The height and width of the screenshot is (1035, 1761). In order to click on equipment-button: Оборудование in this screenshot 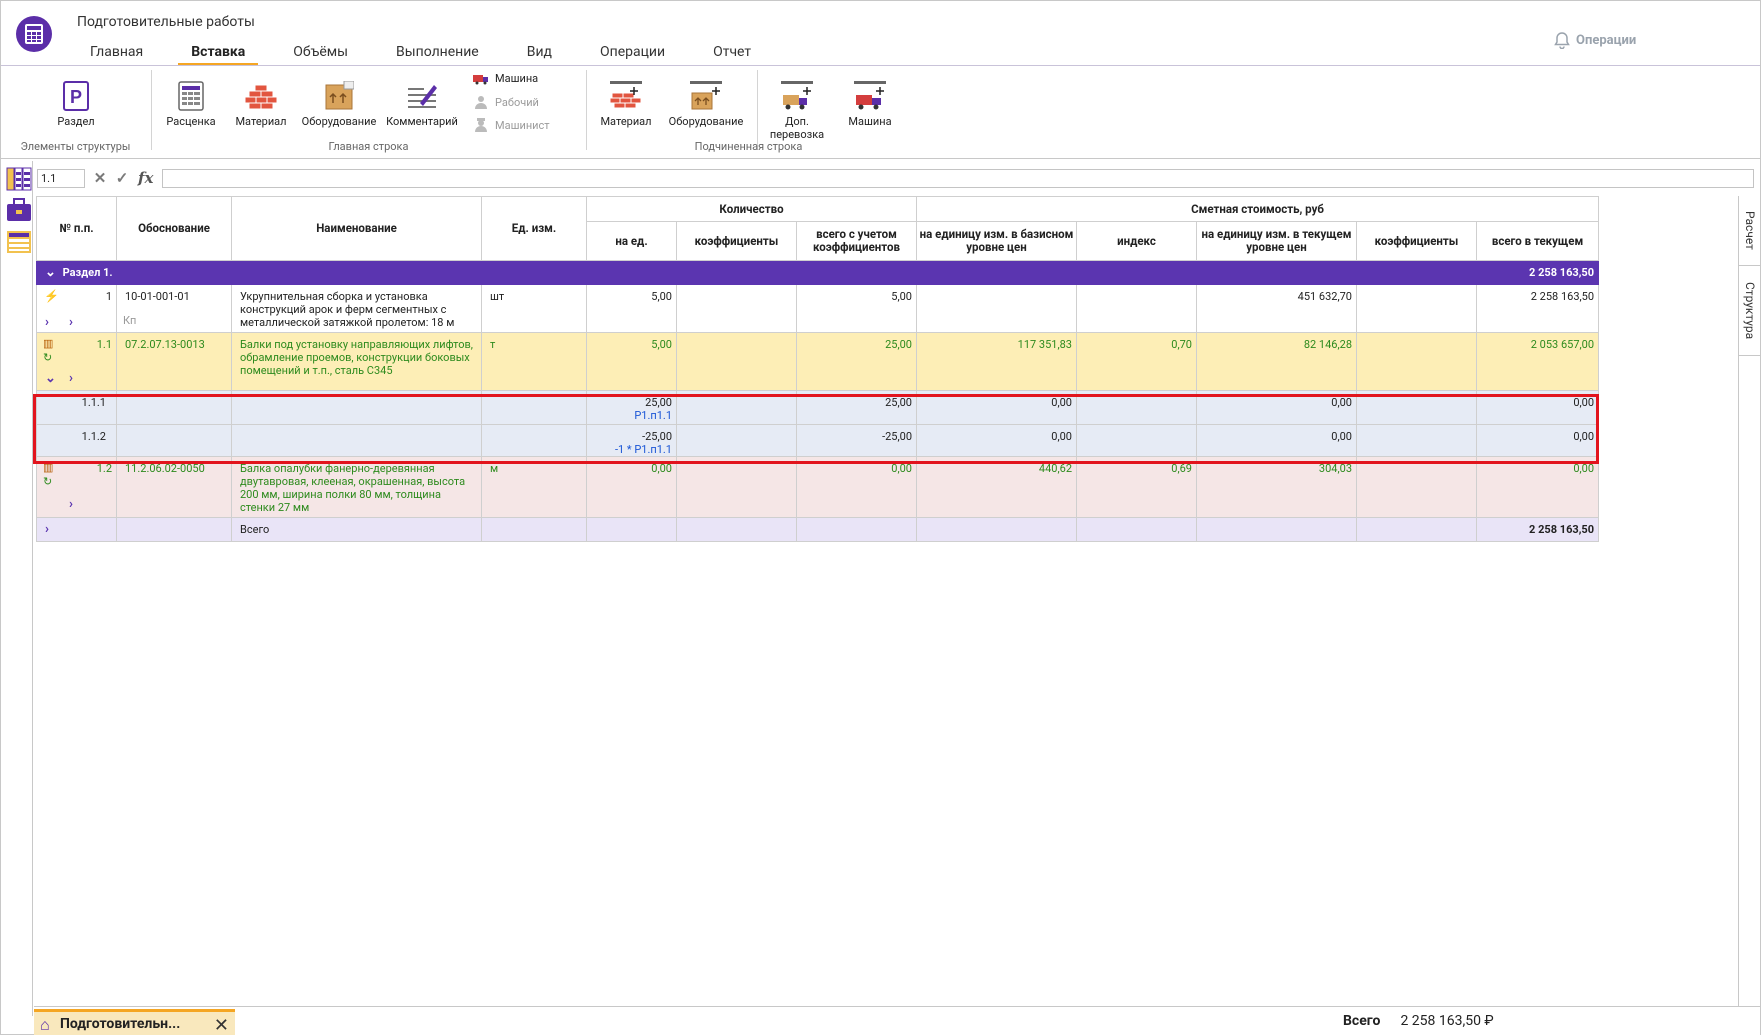, I will do `click(339, 104)`.